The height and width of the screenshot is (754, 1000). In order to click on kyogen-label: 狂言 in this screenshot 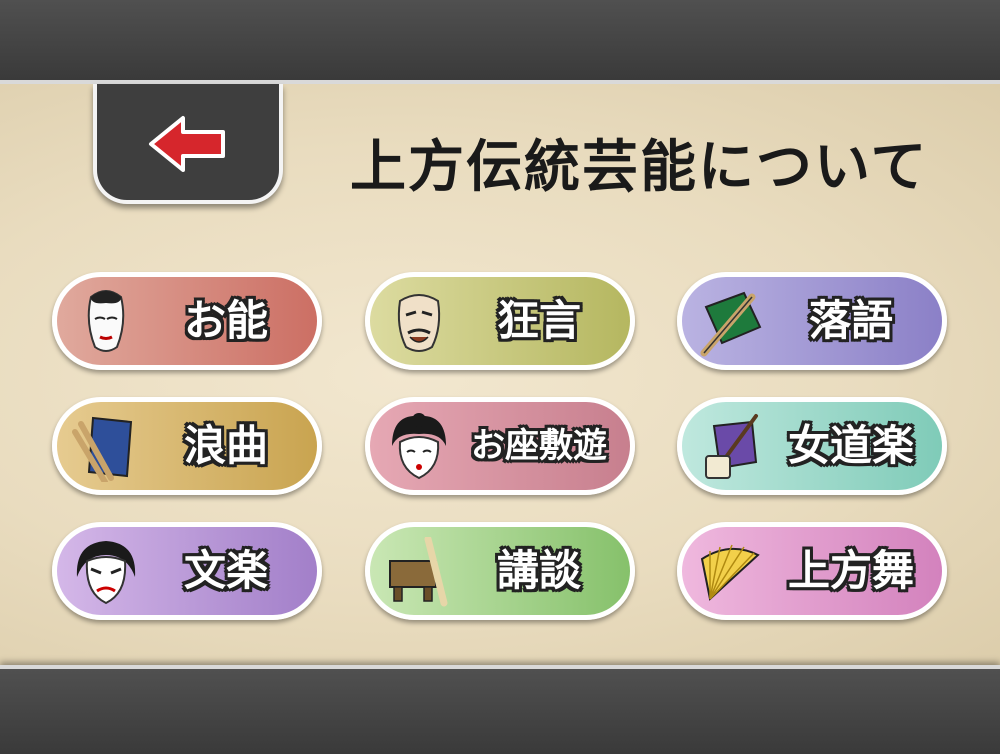, I will do `click(538, 320)`.